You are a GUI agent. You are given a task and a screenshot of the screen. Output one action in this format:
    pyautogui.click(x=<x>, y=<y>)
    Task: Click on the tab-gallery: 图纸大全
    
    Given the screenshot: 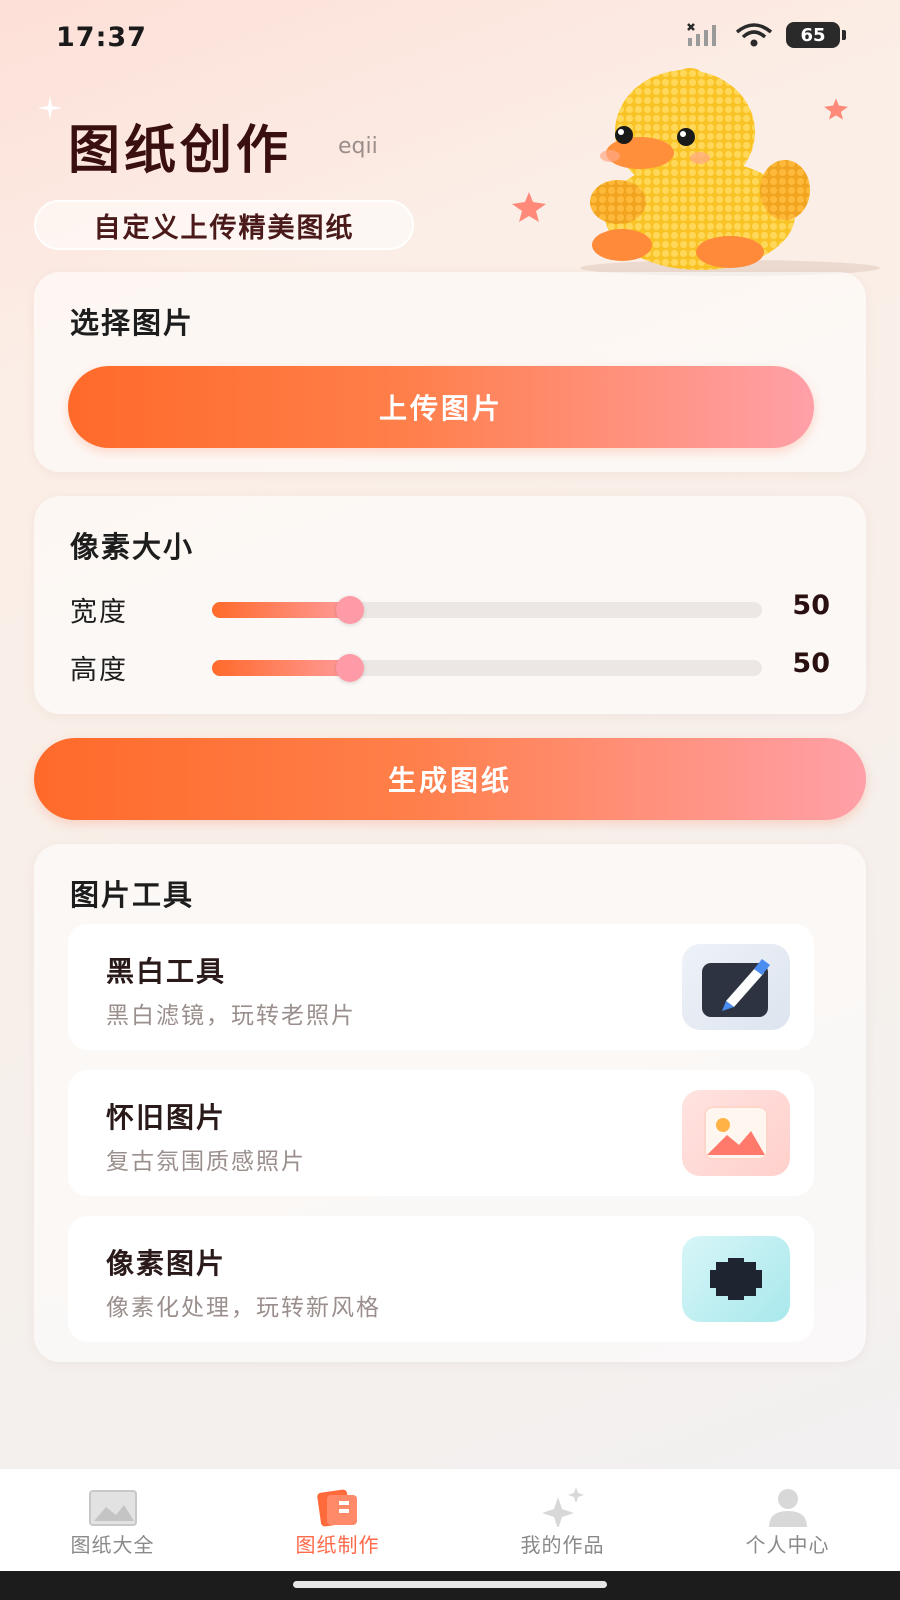 What is the action you would take?
    pyautogui.click(x=112, y=1520)
    